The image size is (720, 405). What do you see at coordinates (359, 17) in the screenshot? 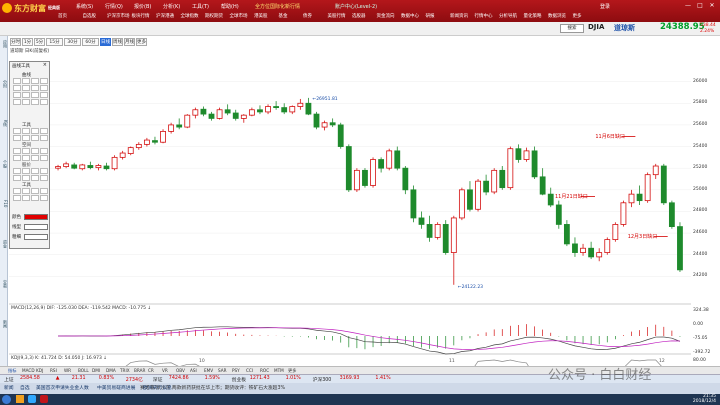
I see `nav-item: 选股器` at bounding box center [359, 17].